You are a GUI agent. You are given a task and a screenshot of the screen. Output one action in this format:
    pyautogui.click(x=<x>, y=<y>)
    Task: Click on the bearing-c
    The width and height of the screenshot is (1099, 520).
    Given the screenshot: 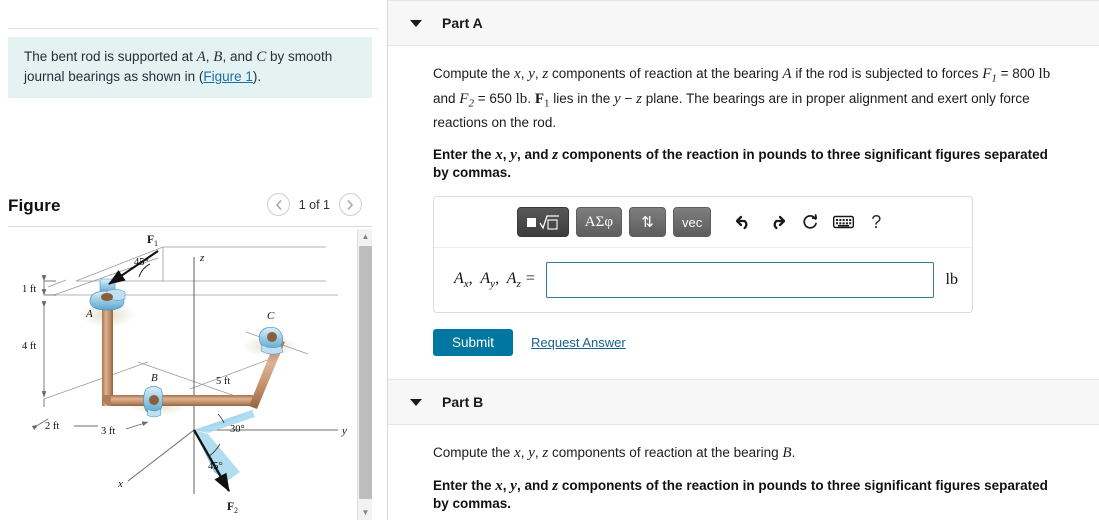 What is the action you would take?
    pyautogui.click(x=271, y=340)
    